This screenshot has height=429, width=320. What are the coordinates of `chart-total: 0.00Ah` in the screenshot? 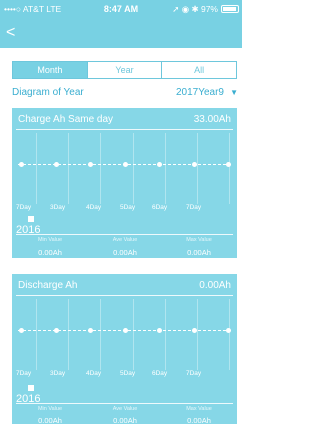 It's located at (215, 285).